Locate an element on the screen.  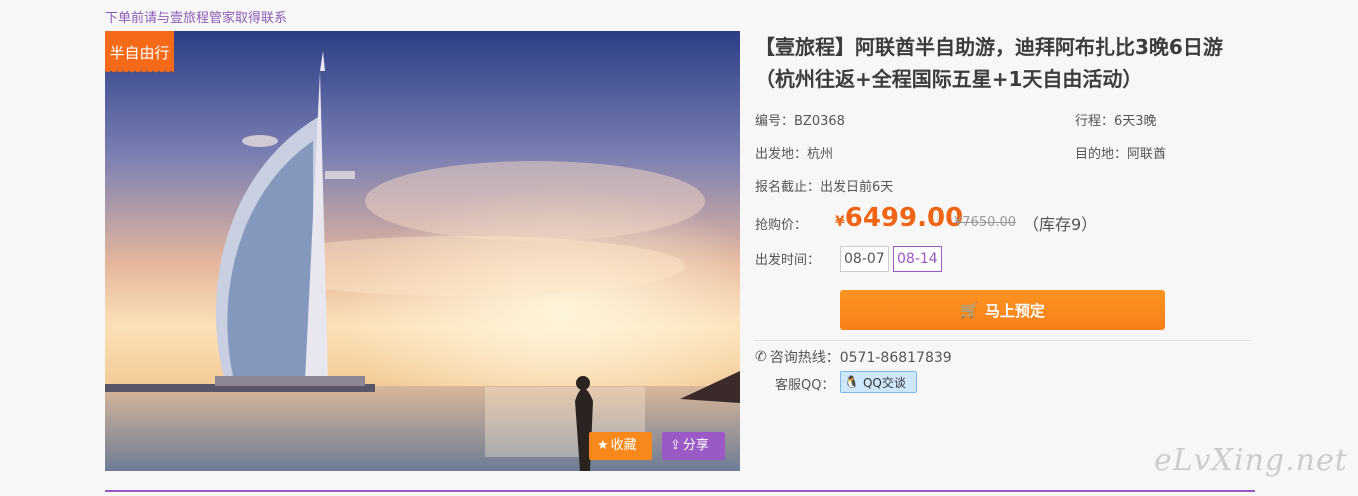
hotline-text: 咨询热线：0571-86817839 is located at coordinates (860, 358).